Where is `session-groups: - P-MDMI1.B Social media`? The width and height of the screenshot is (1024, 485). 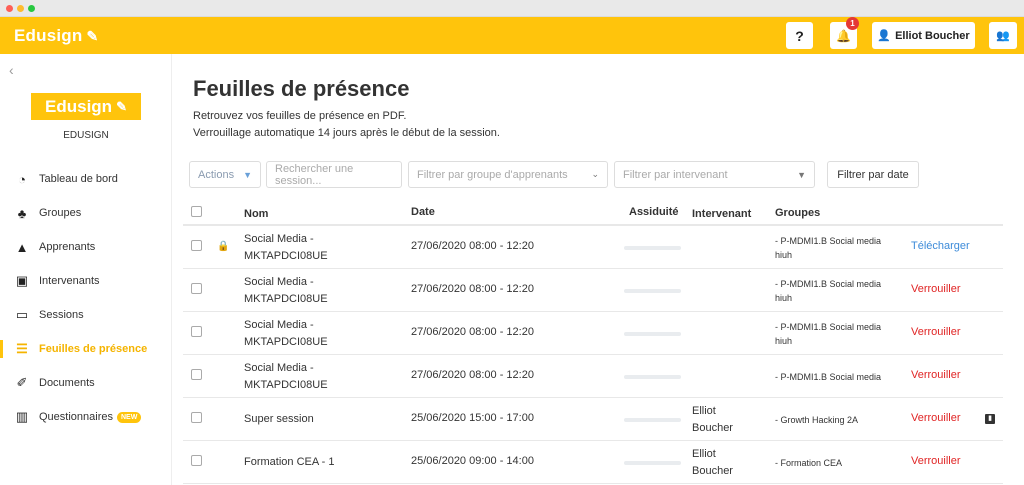
session-groups: - P-MDMI1.B Social media is located at coordinates (828, 377).